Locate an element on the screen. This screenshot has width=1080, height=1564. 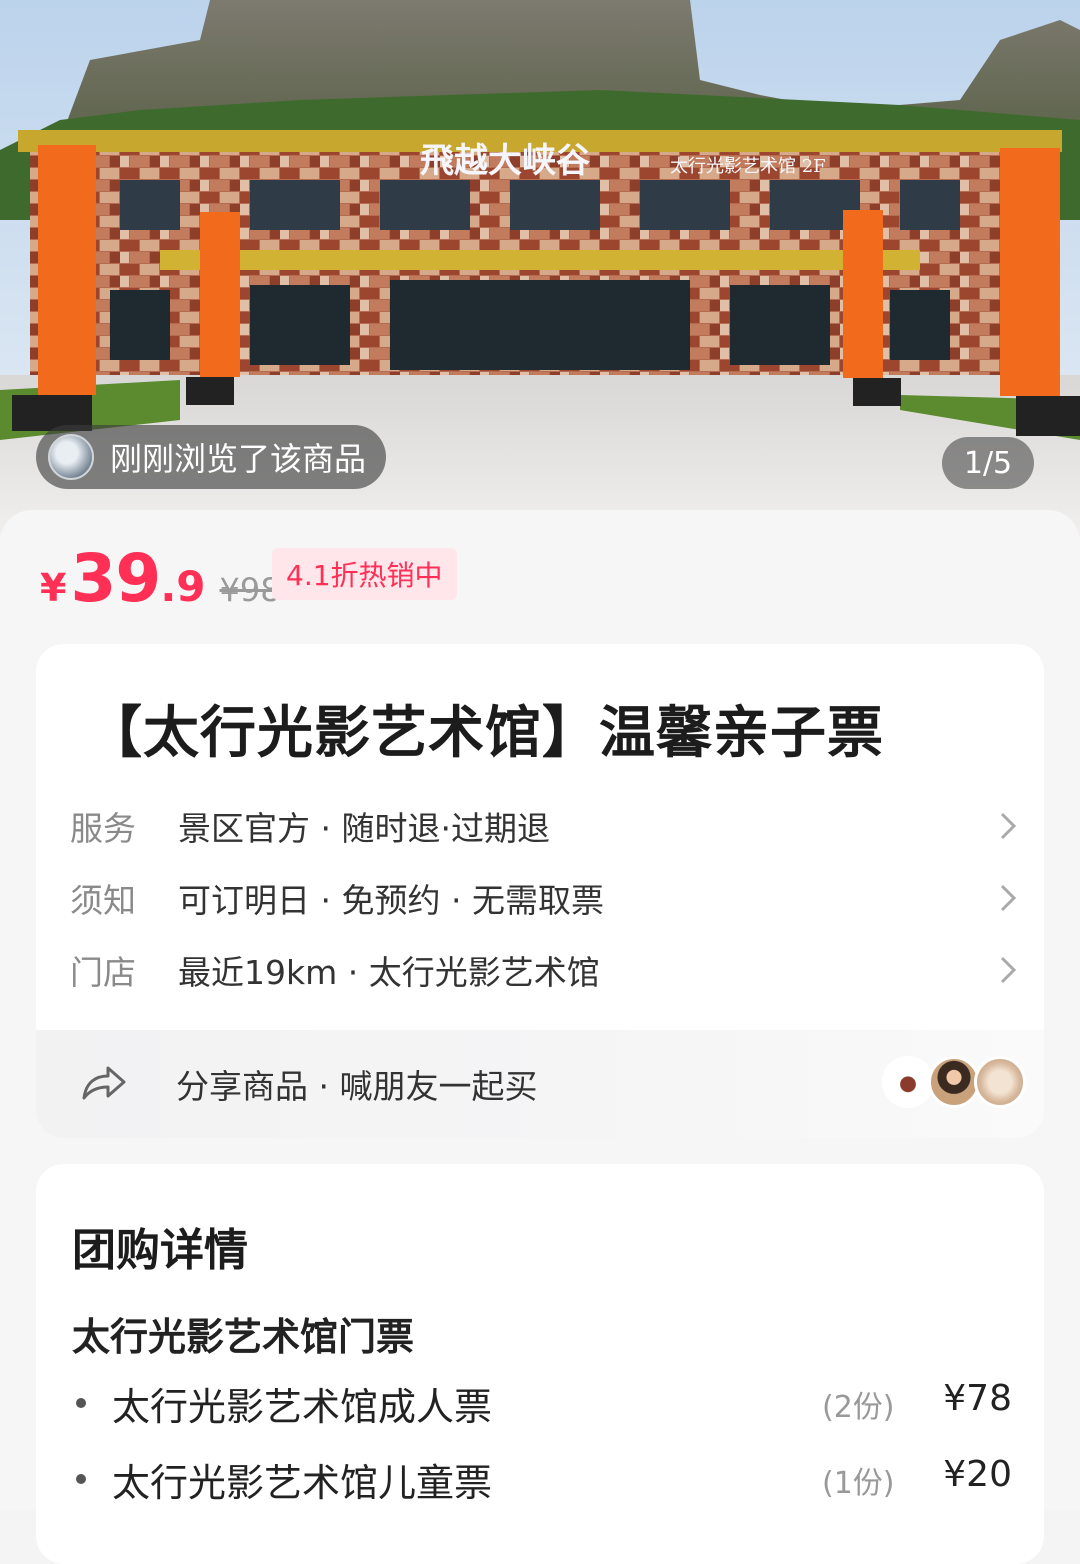
item-price: ¥78 is located at coordinates (977, 1398).